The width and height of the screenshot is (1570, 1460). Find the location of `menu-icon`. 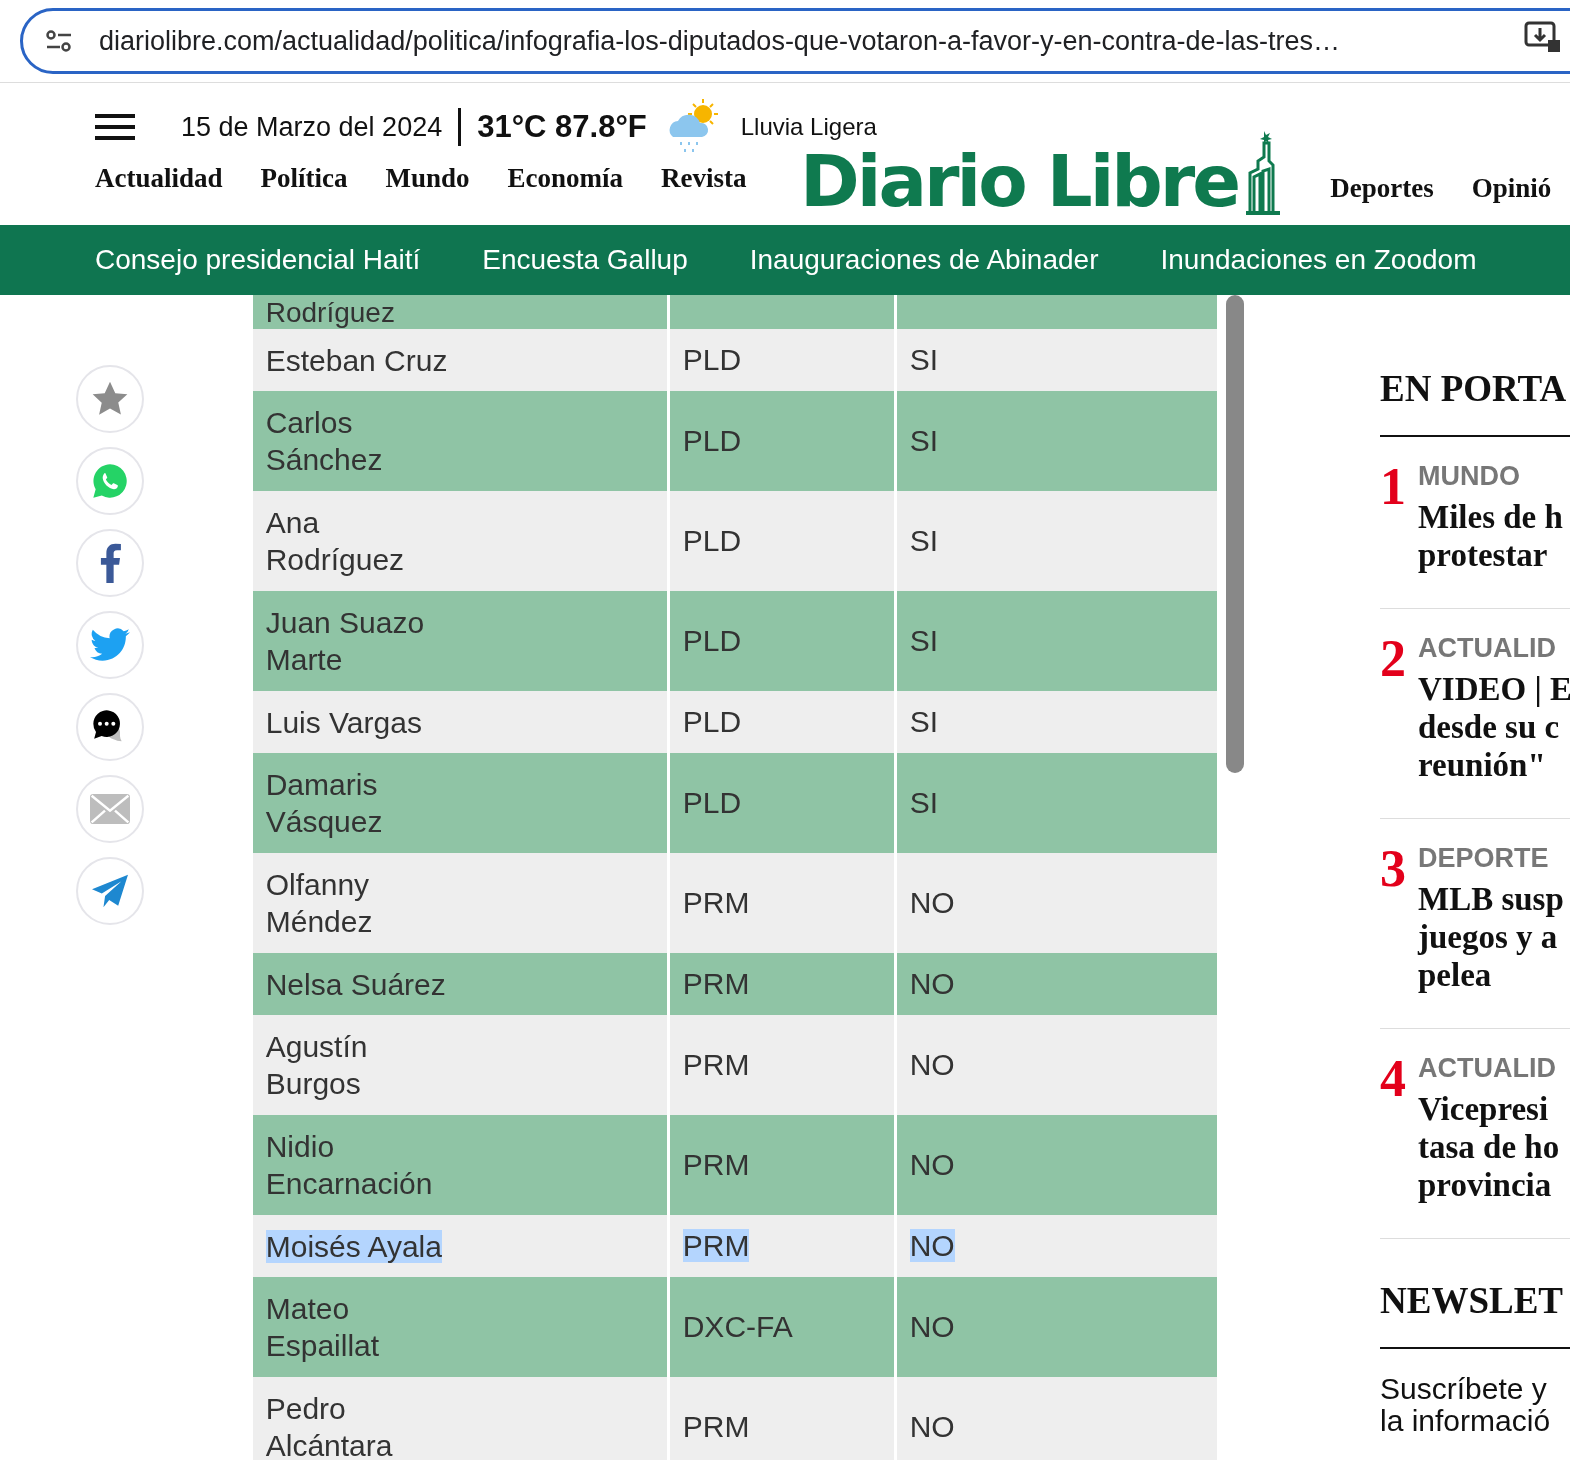

menu-icon is located at coordinates (115, 127).